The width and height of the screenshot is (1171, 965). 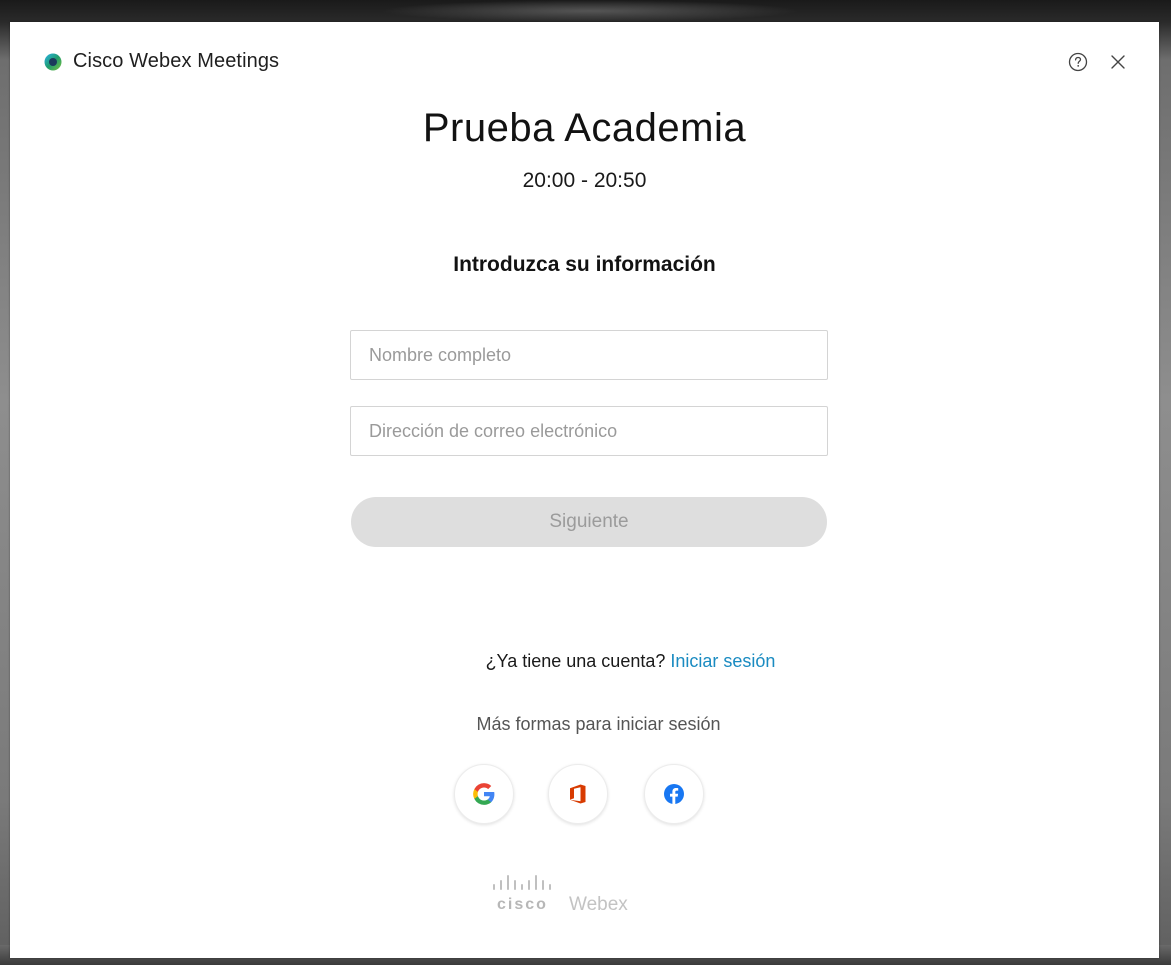 I want to click on facebook-icon, so click(x=674, y=794).